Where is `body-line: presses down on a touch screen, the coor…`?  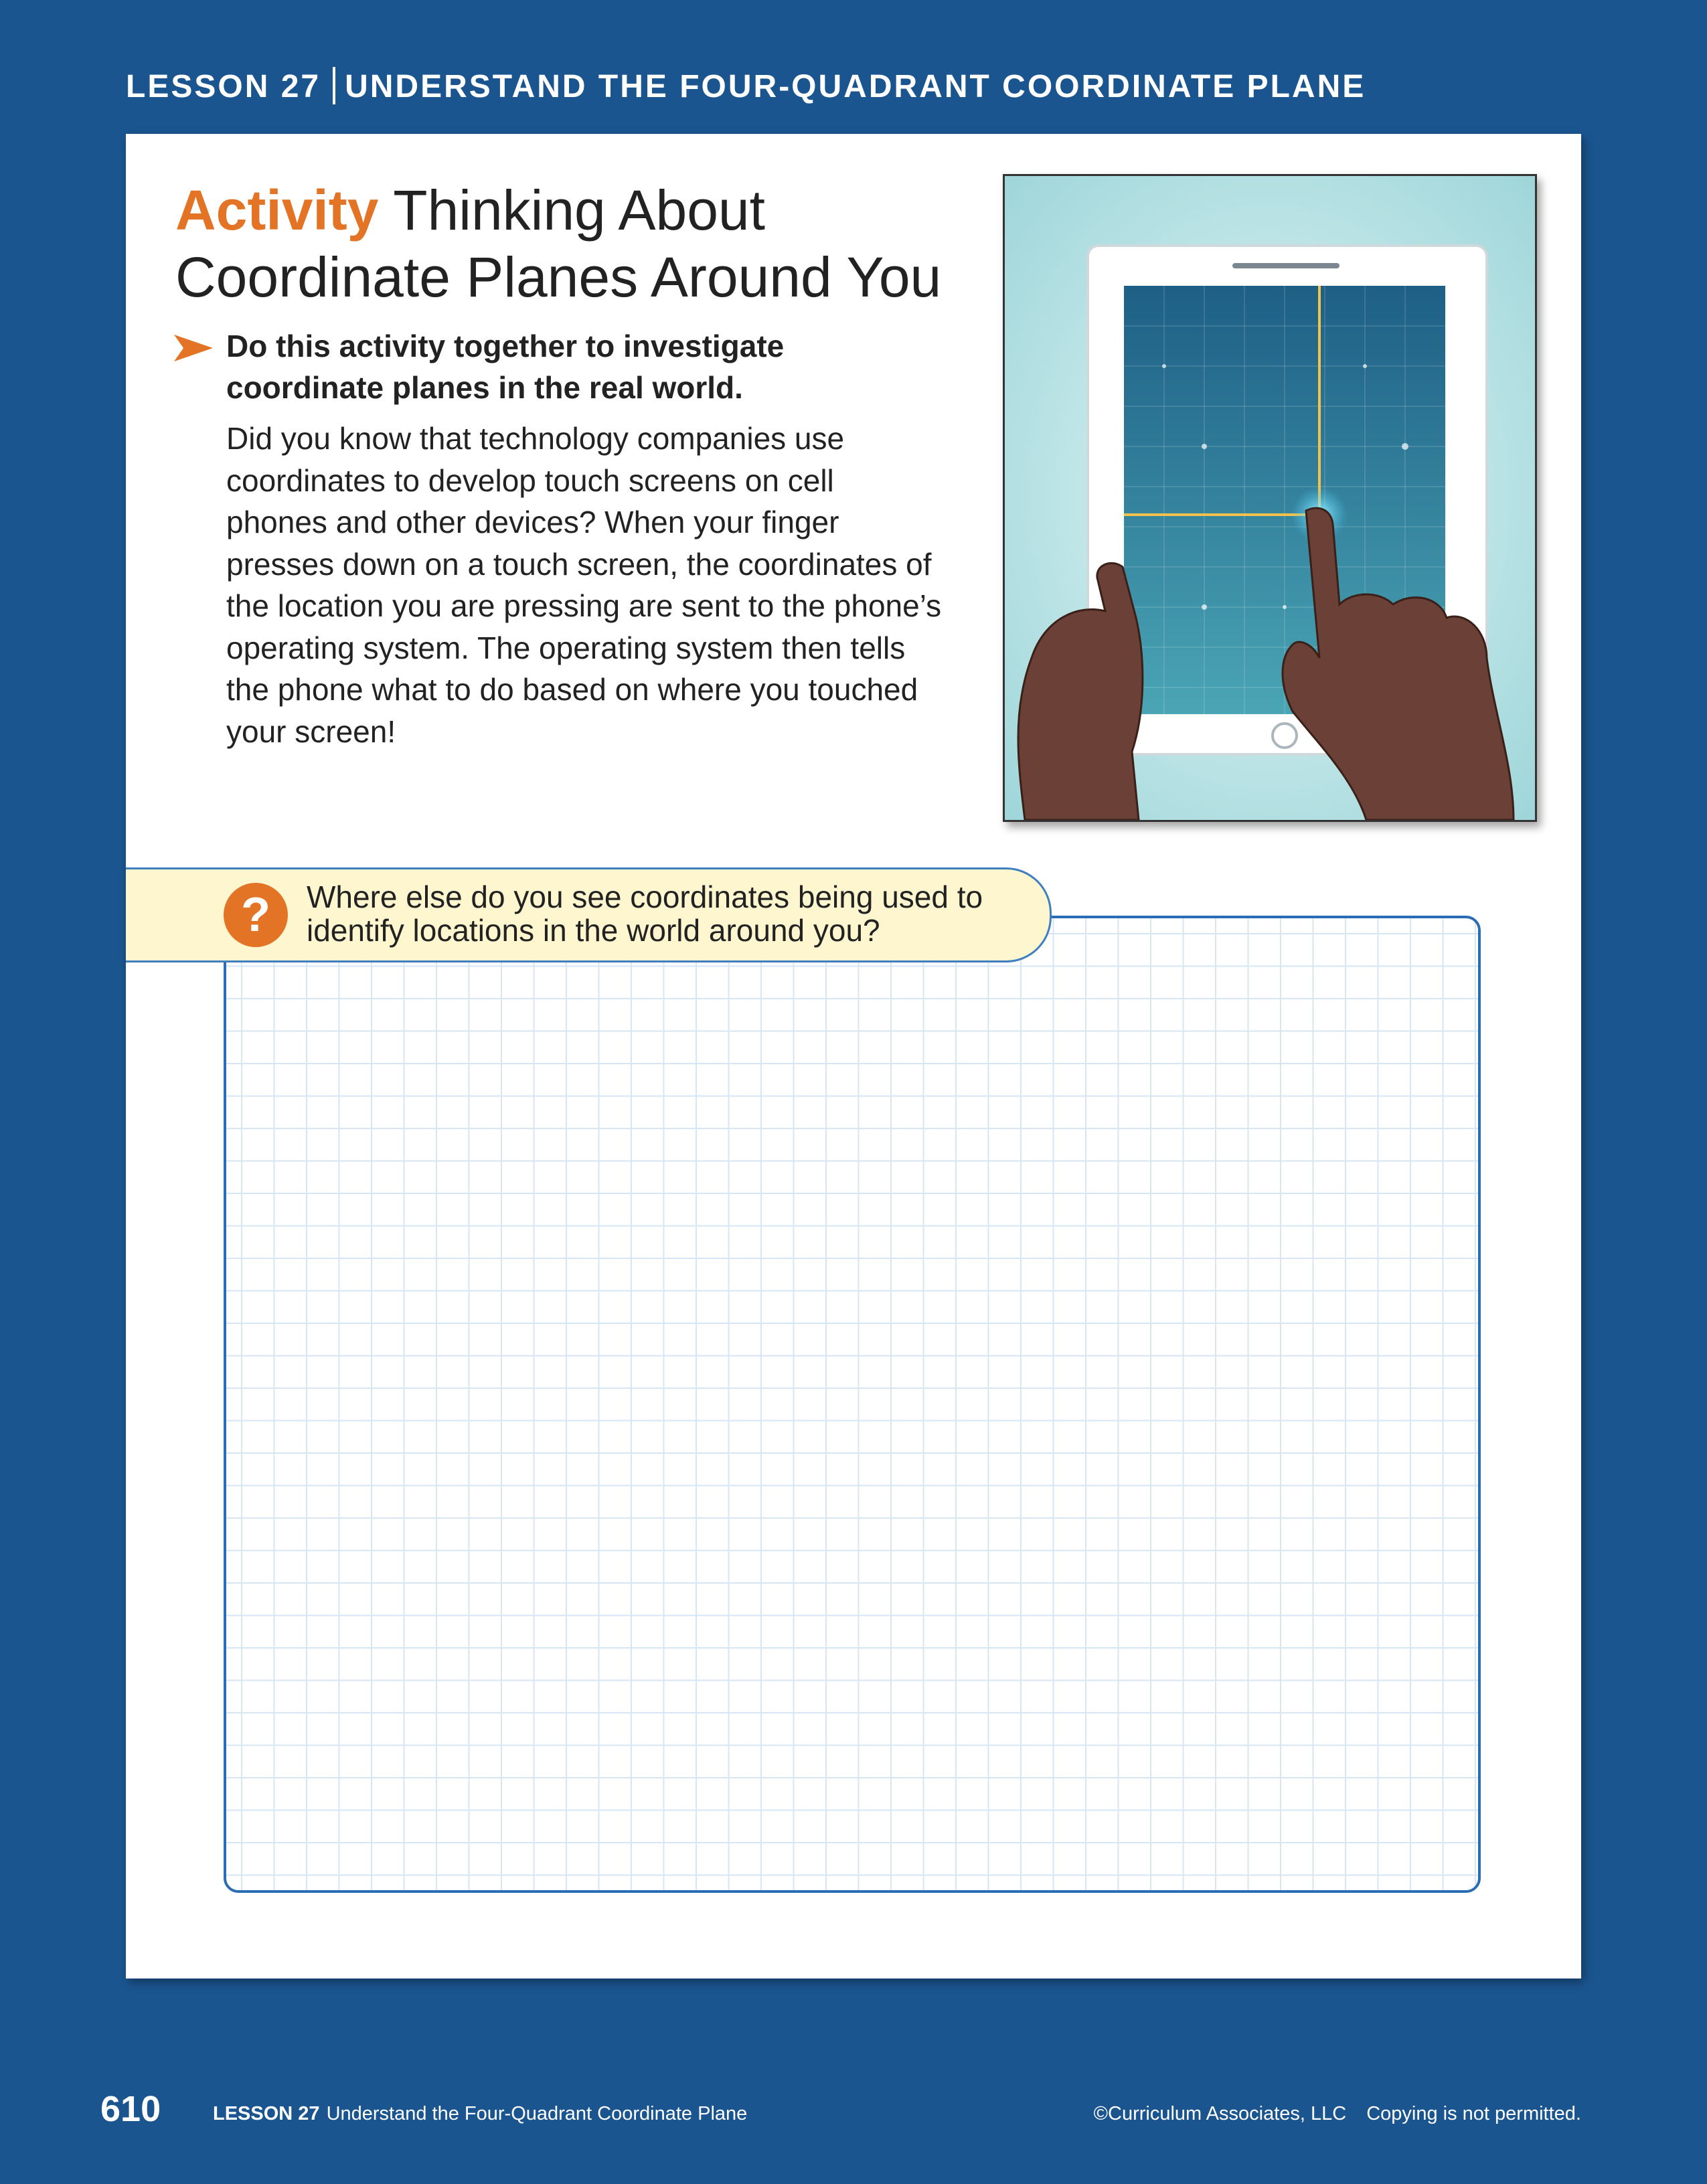
body-line: presses down on a touch screen, the coor… is located at coordinates (579, 564).